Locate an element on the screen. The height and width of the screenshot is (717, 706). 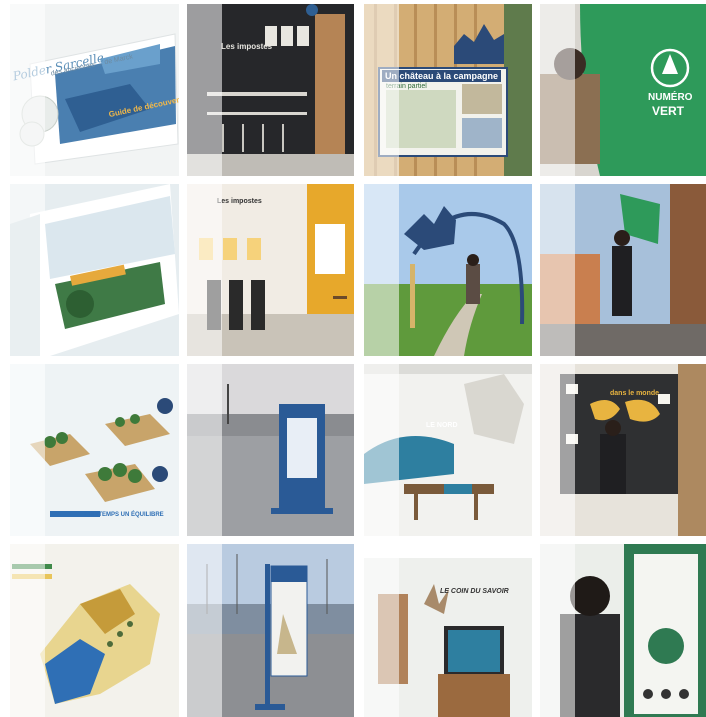
gallery-tile-phone-city is located at coordinates (623, 270).